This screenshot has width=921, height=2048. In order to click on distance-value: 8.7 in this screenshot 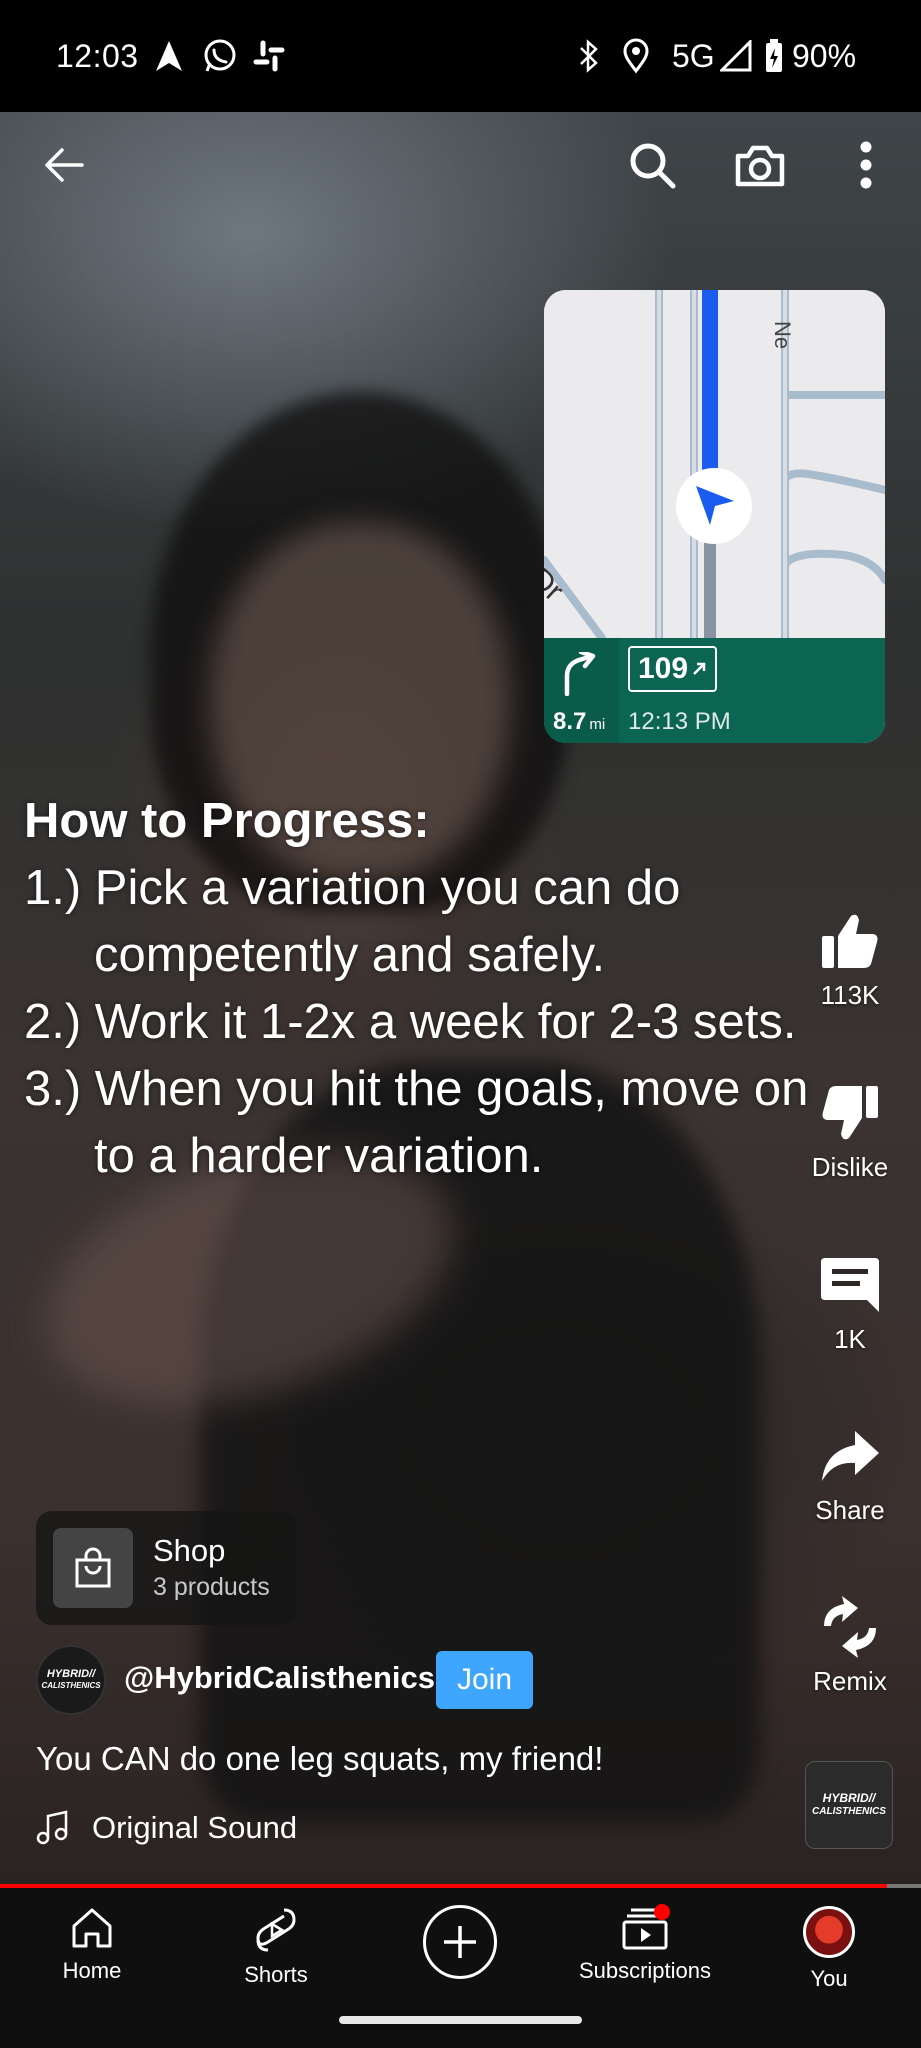, I will do `click(570, 721)`.